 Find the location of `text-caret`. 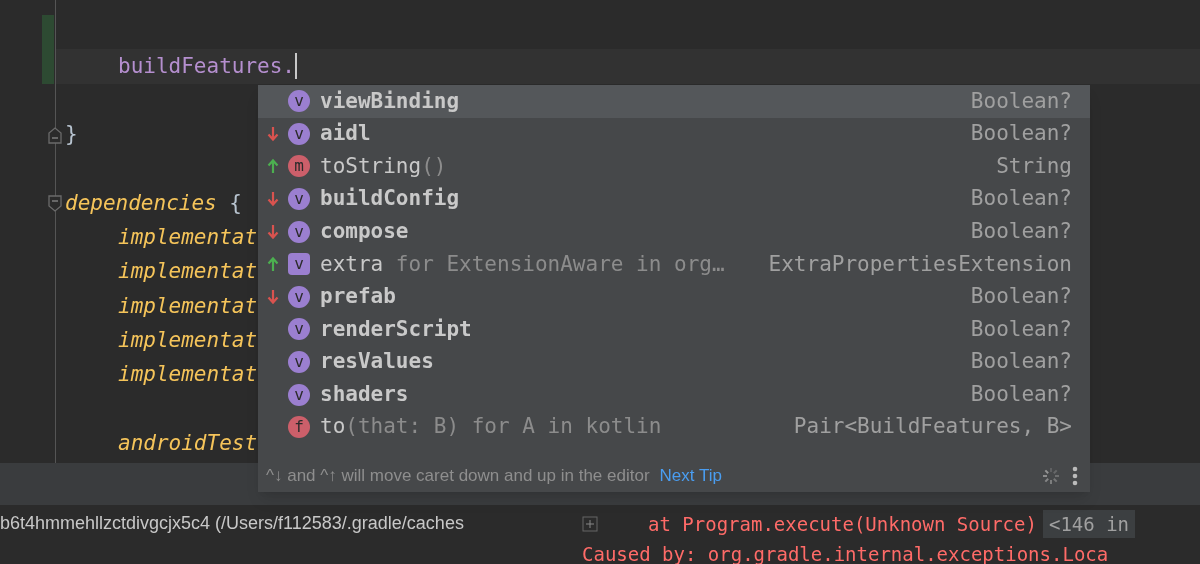

text-caret is located at coordinates (296, 66).